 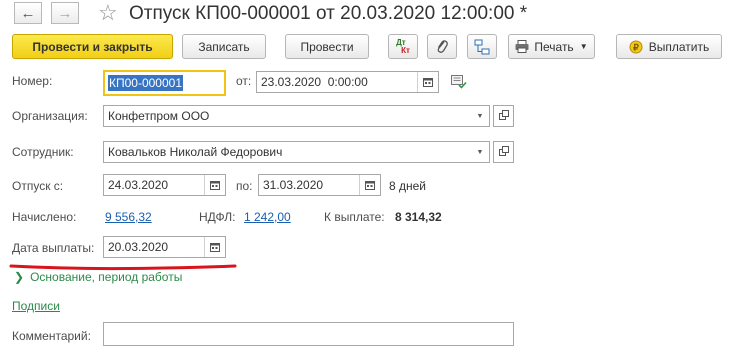 I want to click on ndfl-link: 1 242,00, so click(x=267, y=217).